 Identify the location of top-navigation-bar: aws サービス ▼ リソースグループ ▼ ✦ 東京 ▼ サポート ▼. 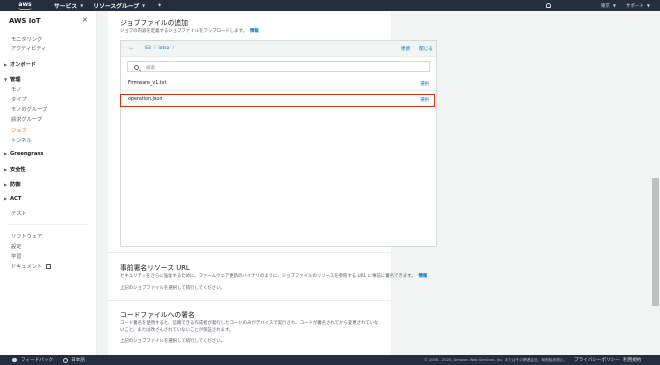
(330, 5).